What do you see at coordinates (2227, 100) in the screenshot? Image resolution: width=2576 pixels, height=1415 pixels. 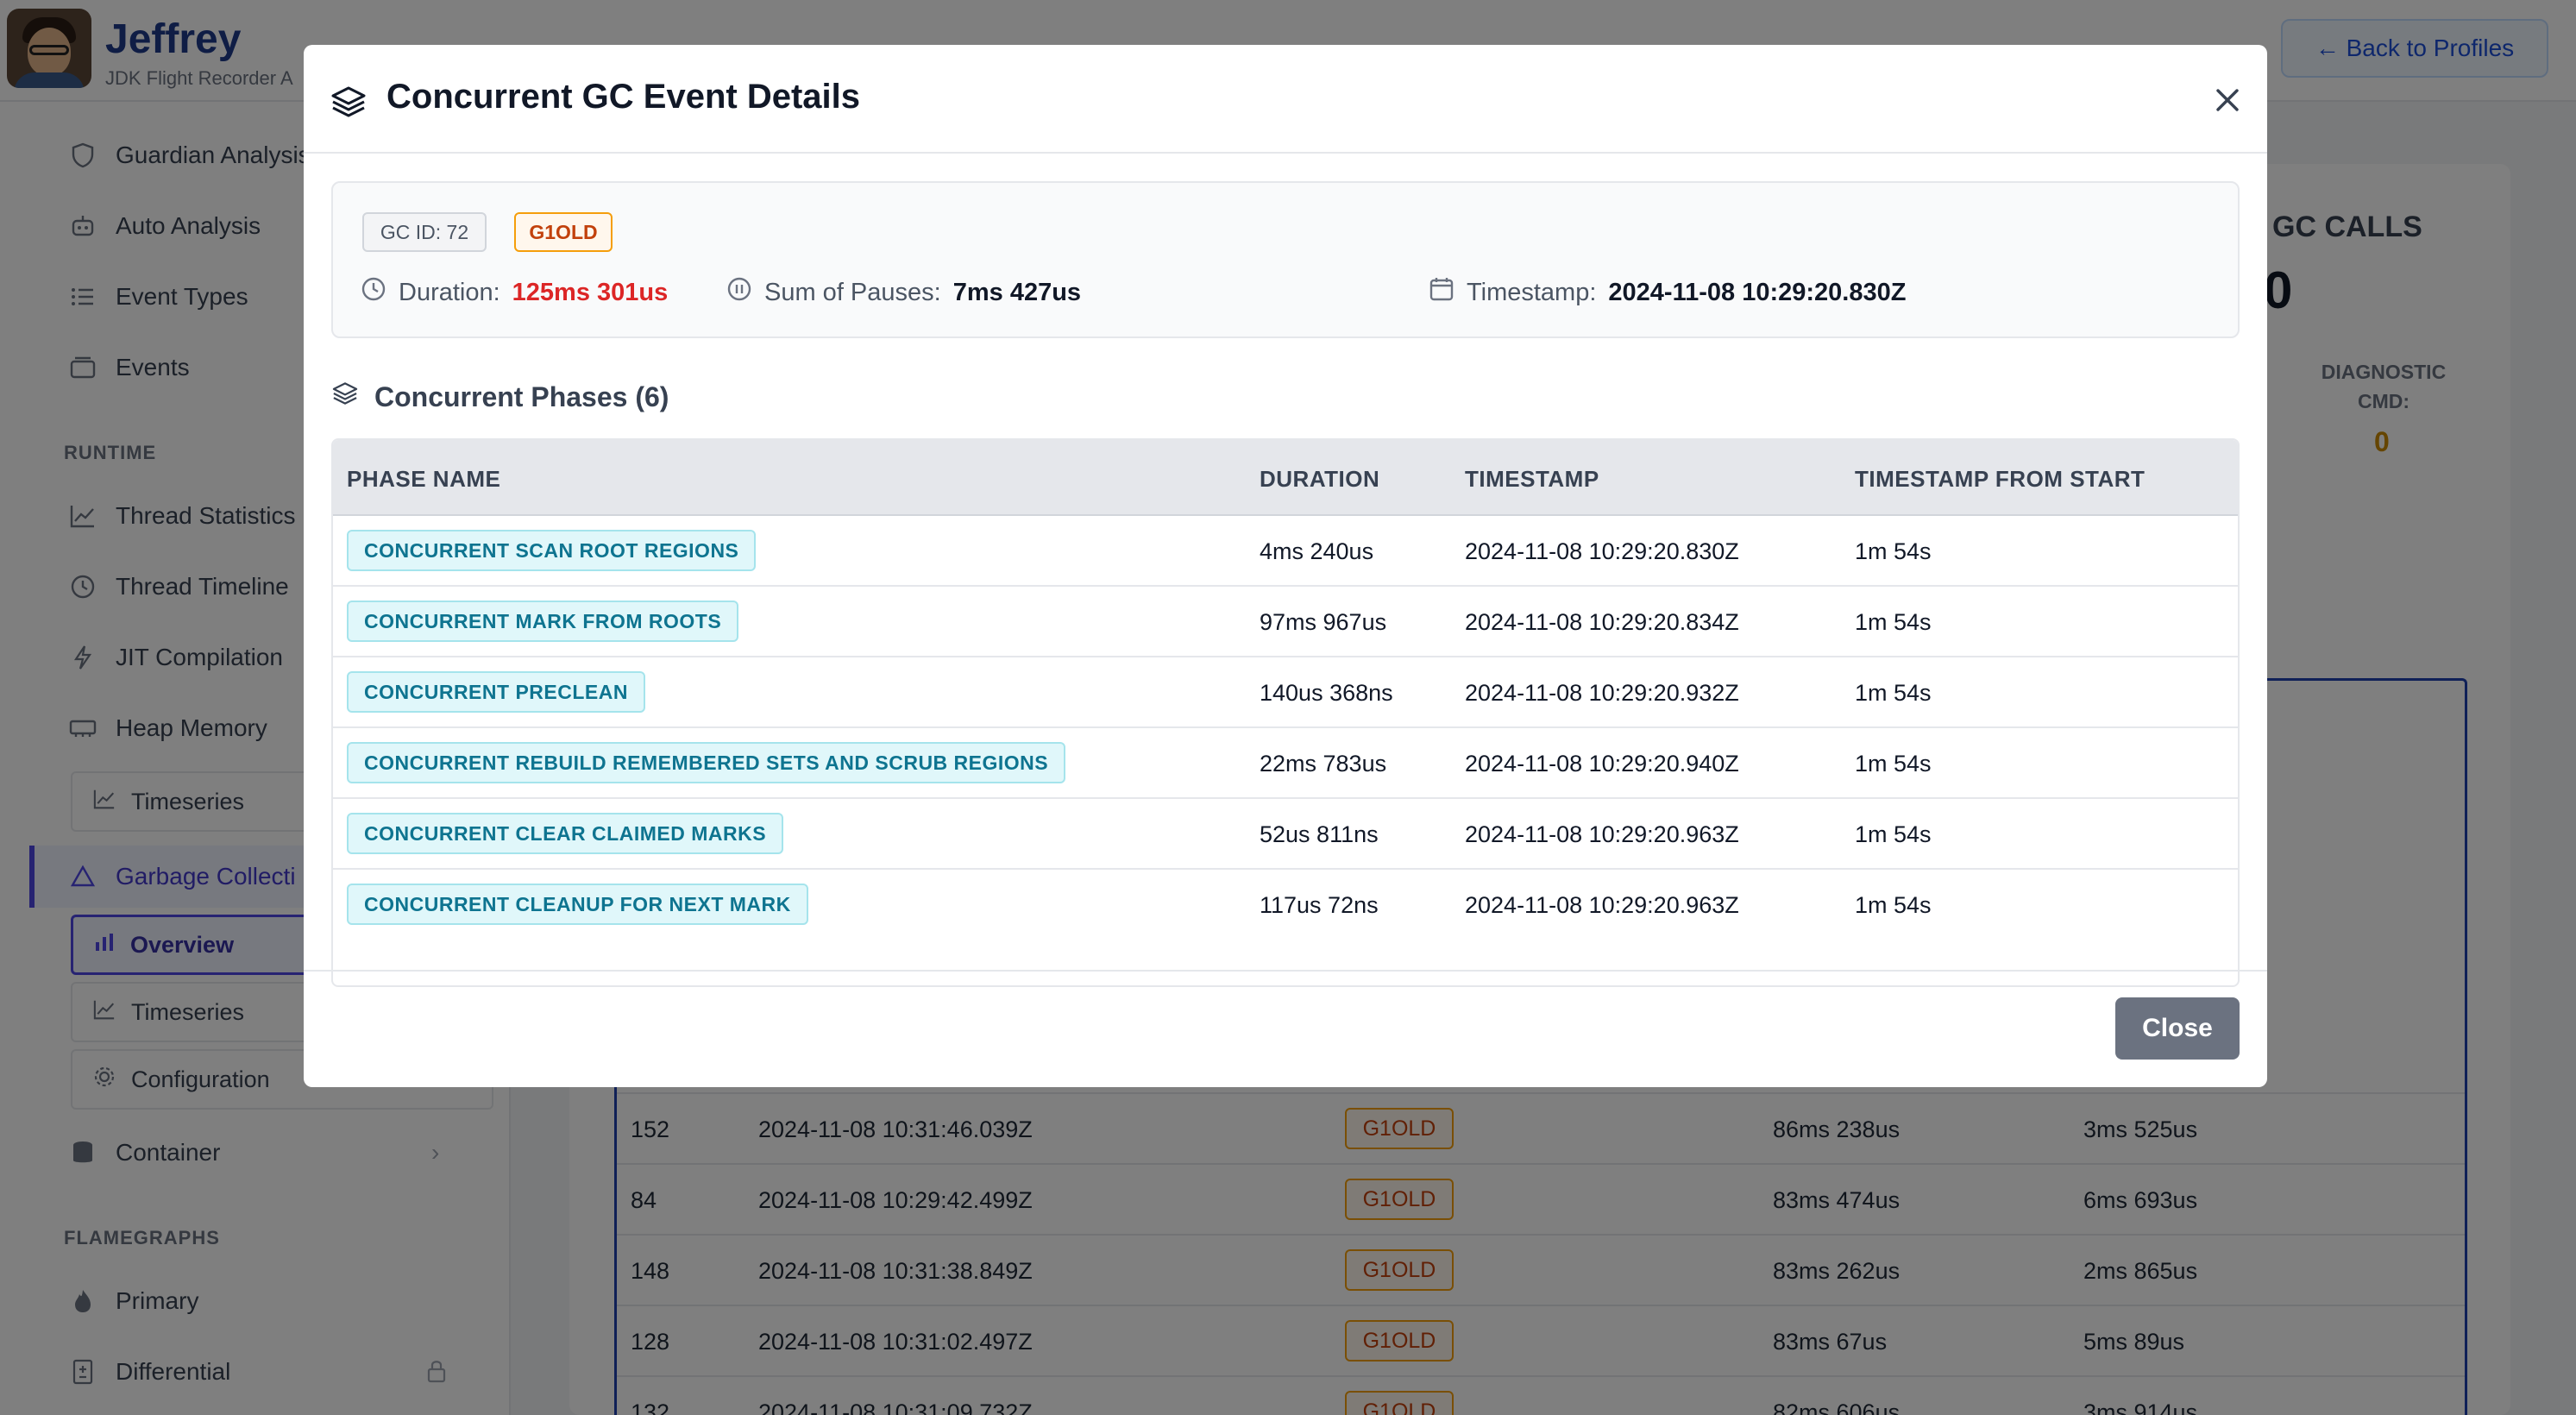 I see `close-icon` at bounding box center [2227, 100].